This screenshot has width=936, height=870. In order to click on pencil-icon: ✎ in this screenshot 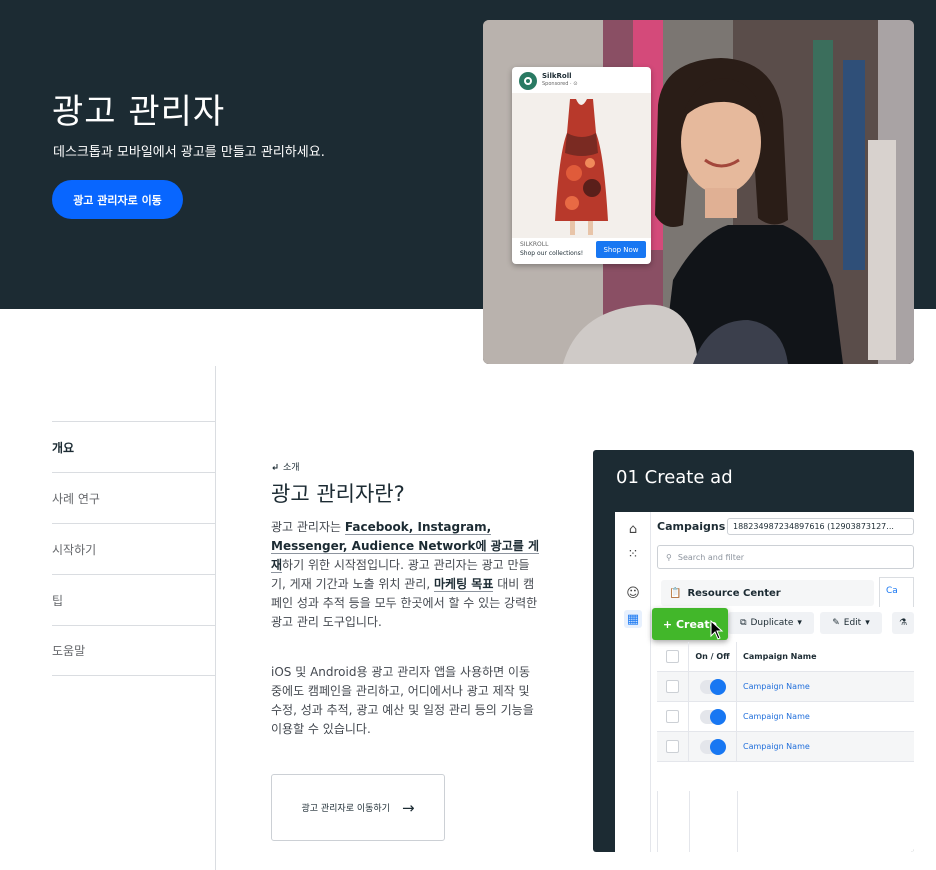, I will do `click(836, 623)`.